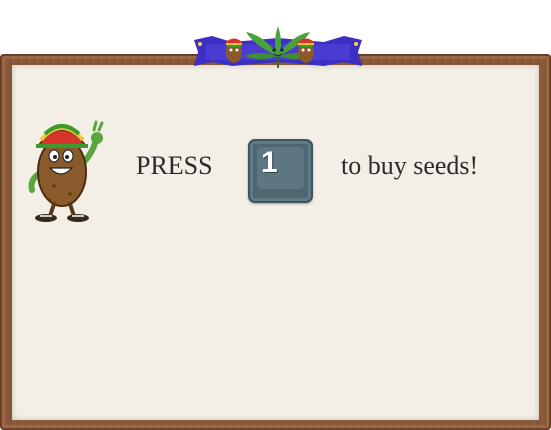 The height and width of the screenshot is (430, 551). What do you see at coordinates (269, 162) in the screenshot?
I see `key-1-label: 1` at bounding box center [269, 162].